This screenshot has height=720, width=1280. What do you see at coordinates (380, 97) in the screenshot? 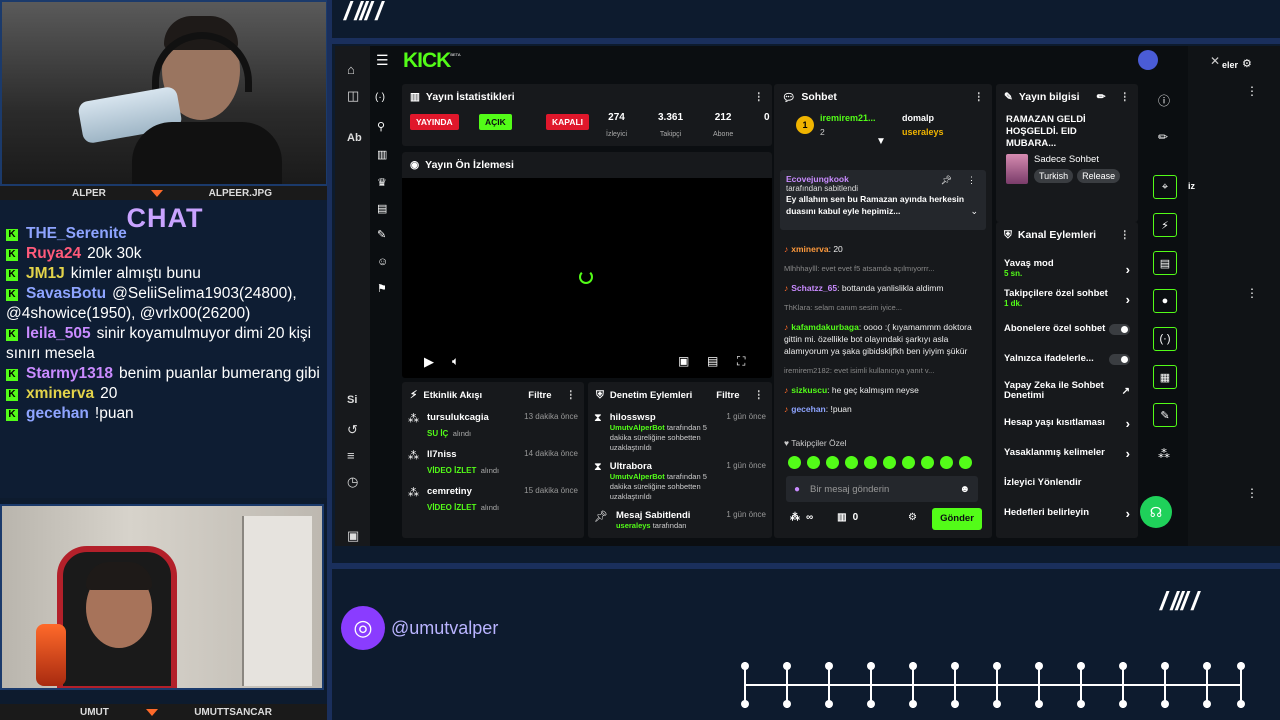
I see `broadcast-icon: (·)` at bounding box center [380, 97].